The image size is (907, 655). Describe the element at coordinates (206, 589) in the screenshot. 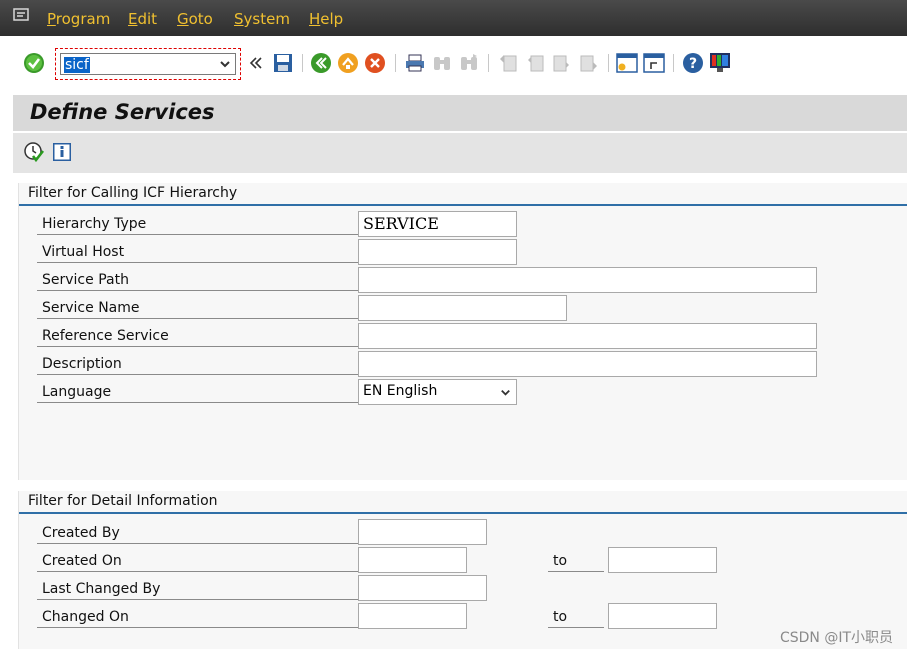

I see `label-last-changed-by: Last Changed By` at that location.